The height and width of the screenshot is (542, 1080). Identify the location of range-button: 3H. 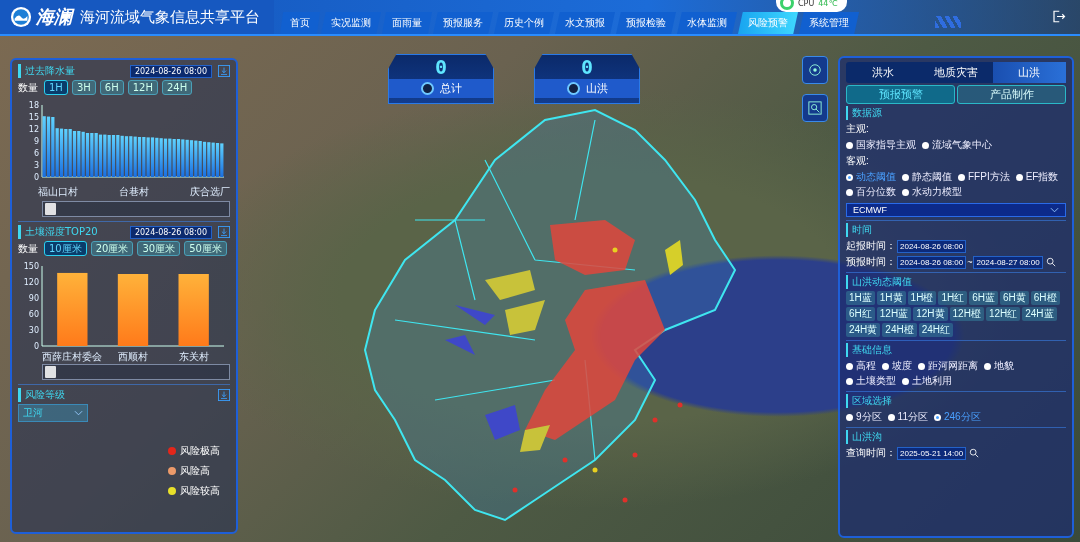
(83, 87).